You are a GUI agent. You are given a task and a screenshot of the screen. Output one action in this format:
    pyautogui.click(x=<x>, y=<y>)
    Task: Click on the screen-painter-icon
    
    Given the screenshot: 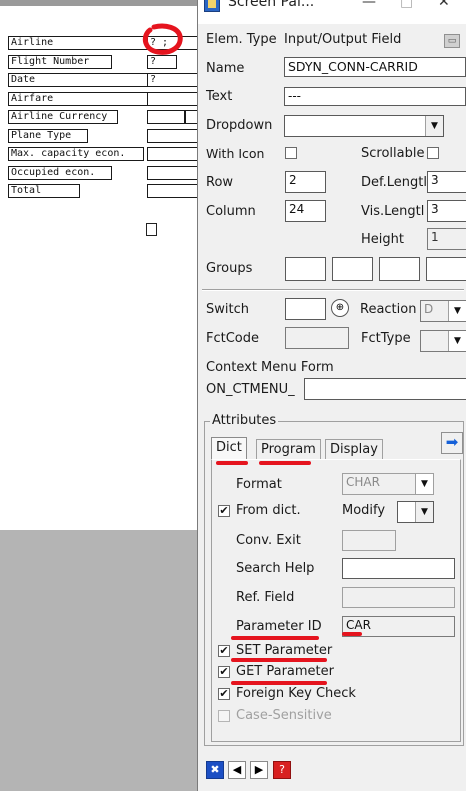 What is the action you would take?
    pyautogui.click(x=212, y=6)
    